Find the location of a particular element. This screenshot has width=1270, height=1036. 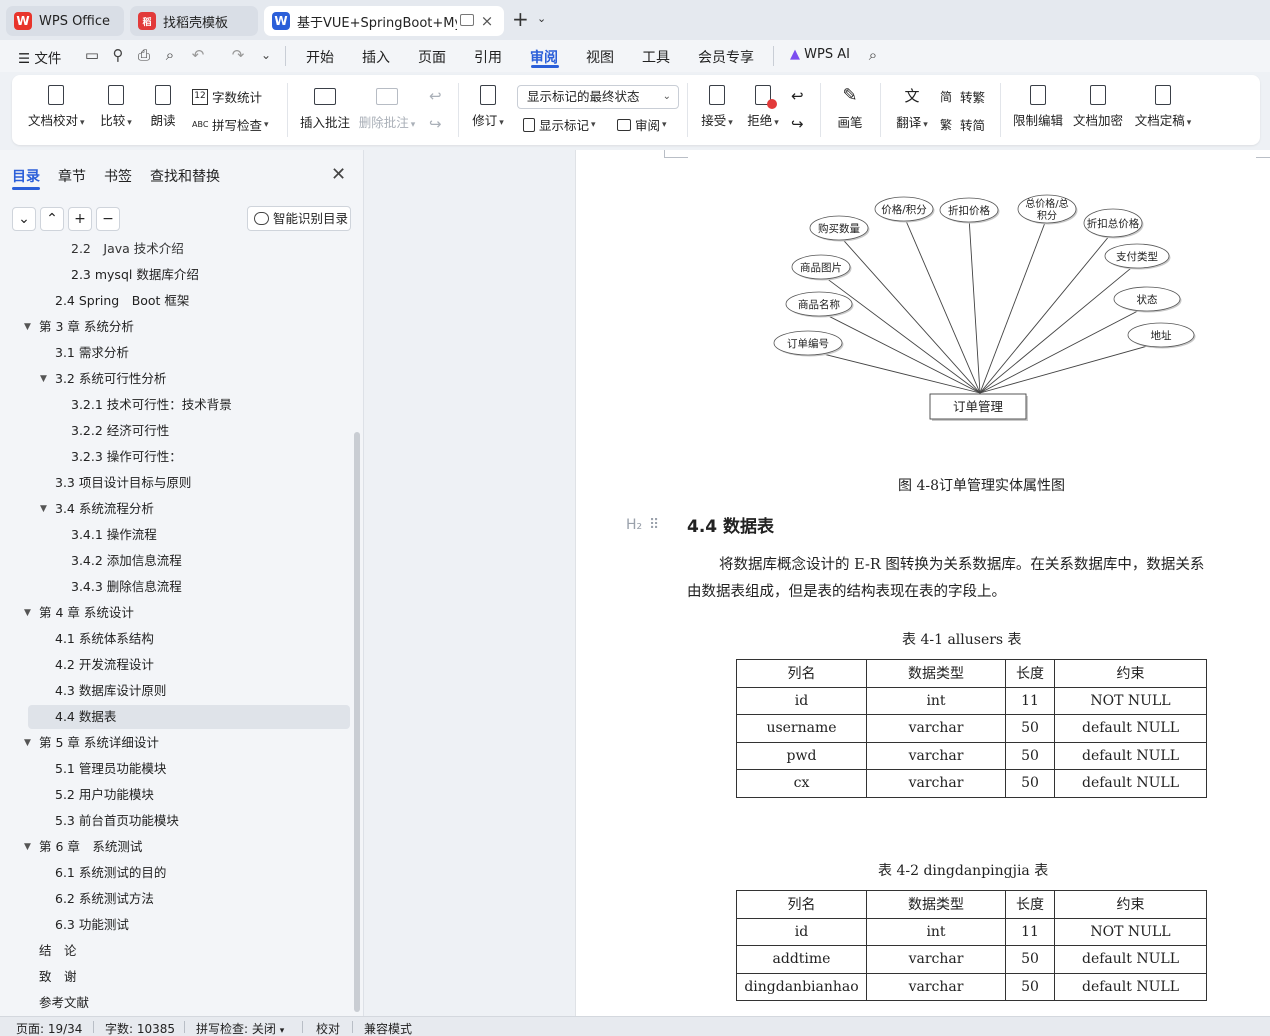

translate-button: 文 翻译 ▾ is located at coordinates (912, 108).